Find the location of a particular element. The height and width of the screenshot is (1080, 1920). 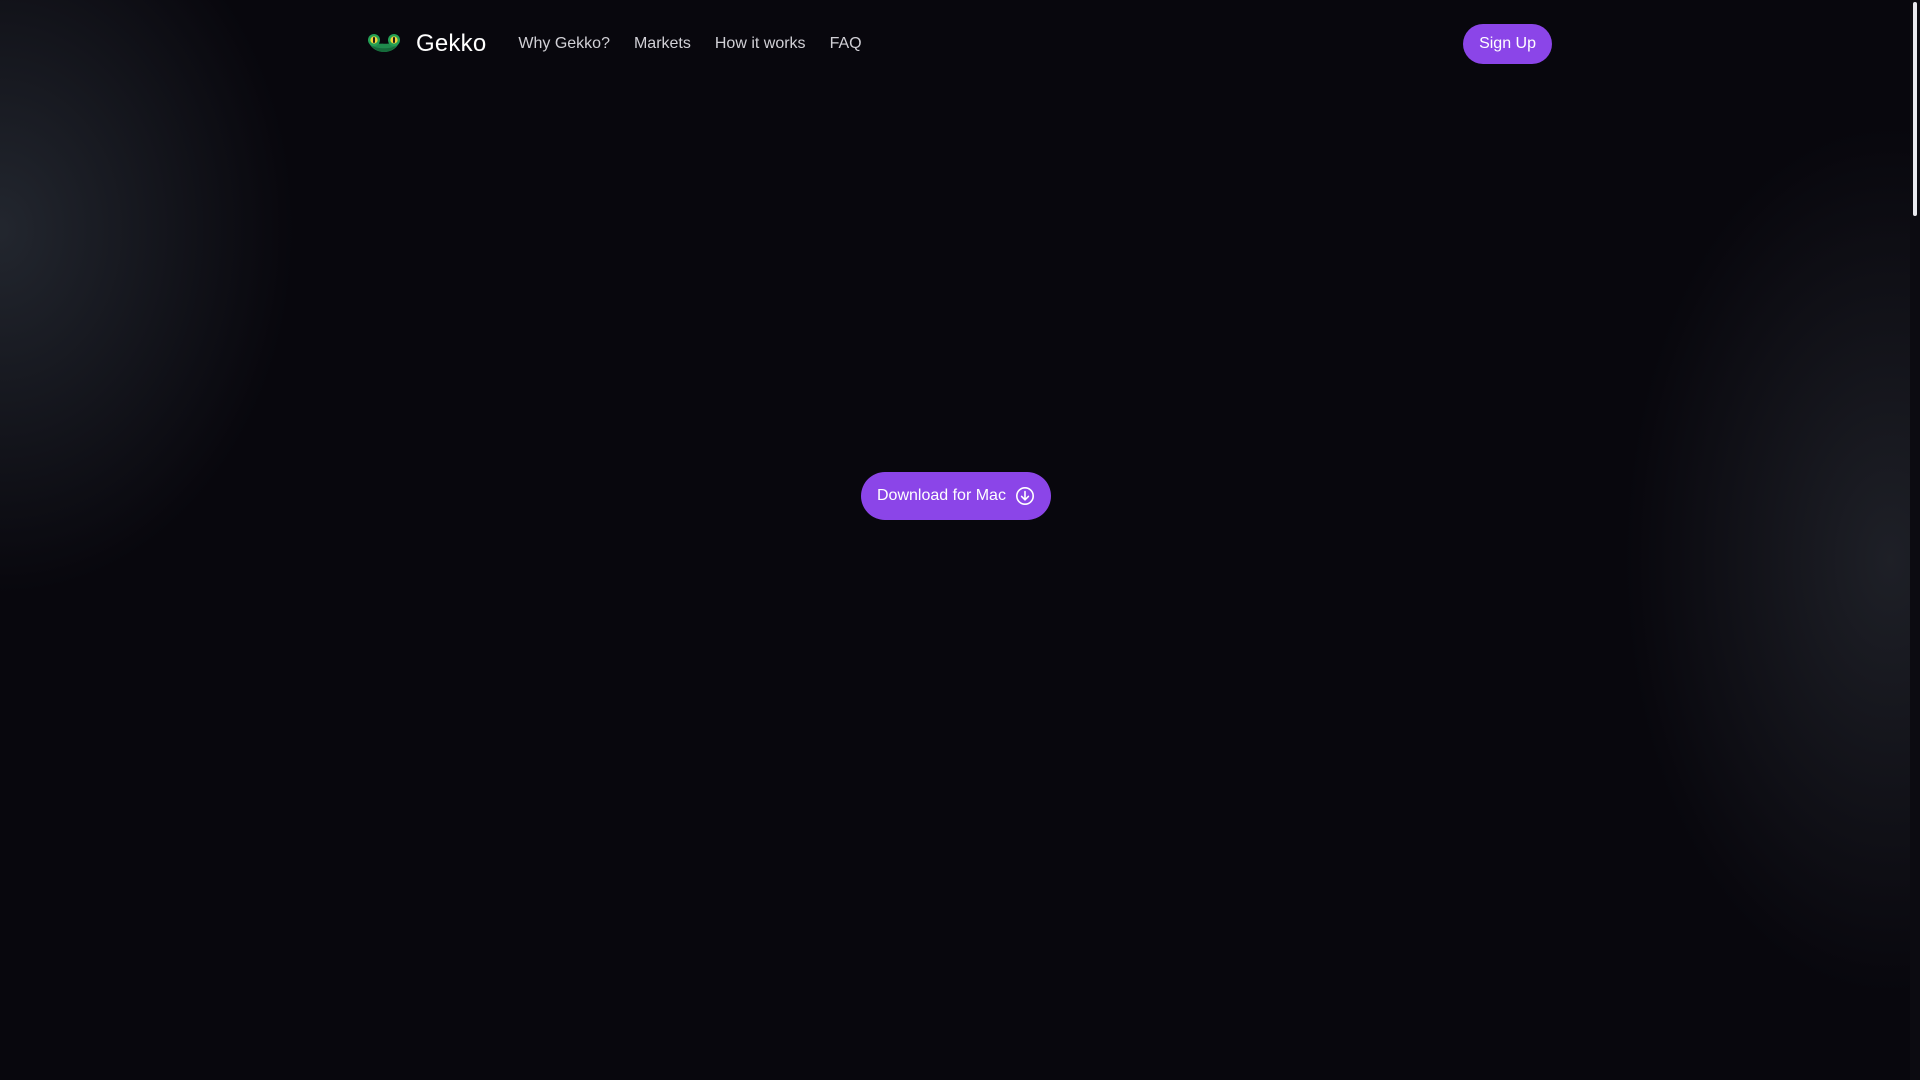

gekko-head-icon is located at coordinates (384, 43).